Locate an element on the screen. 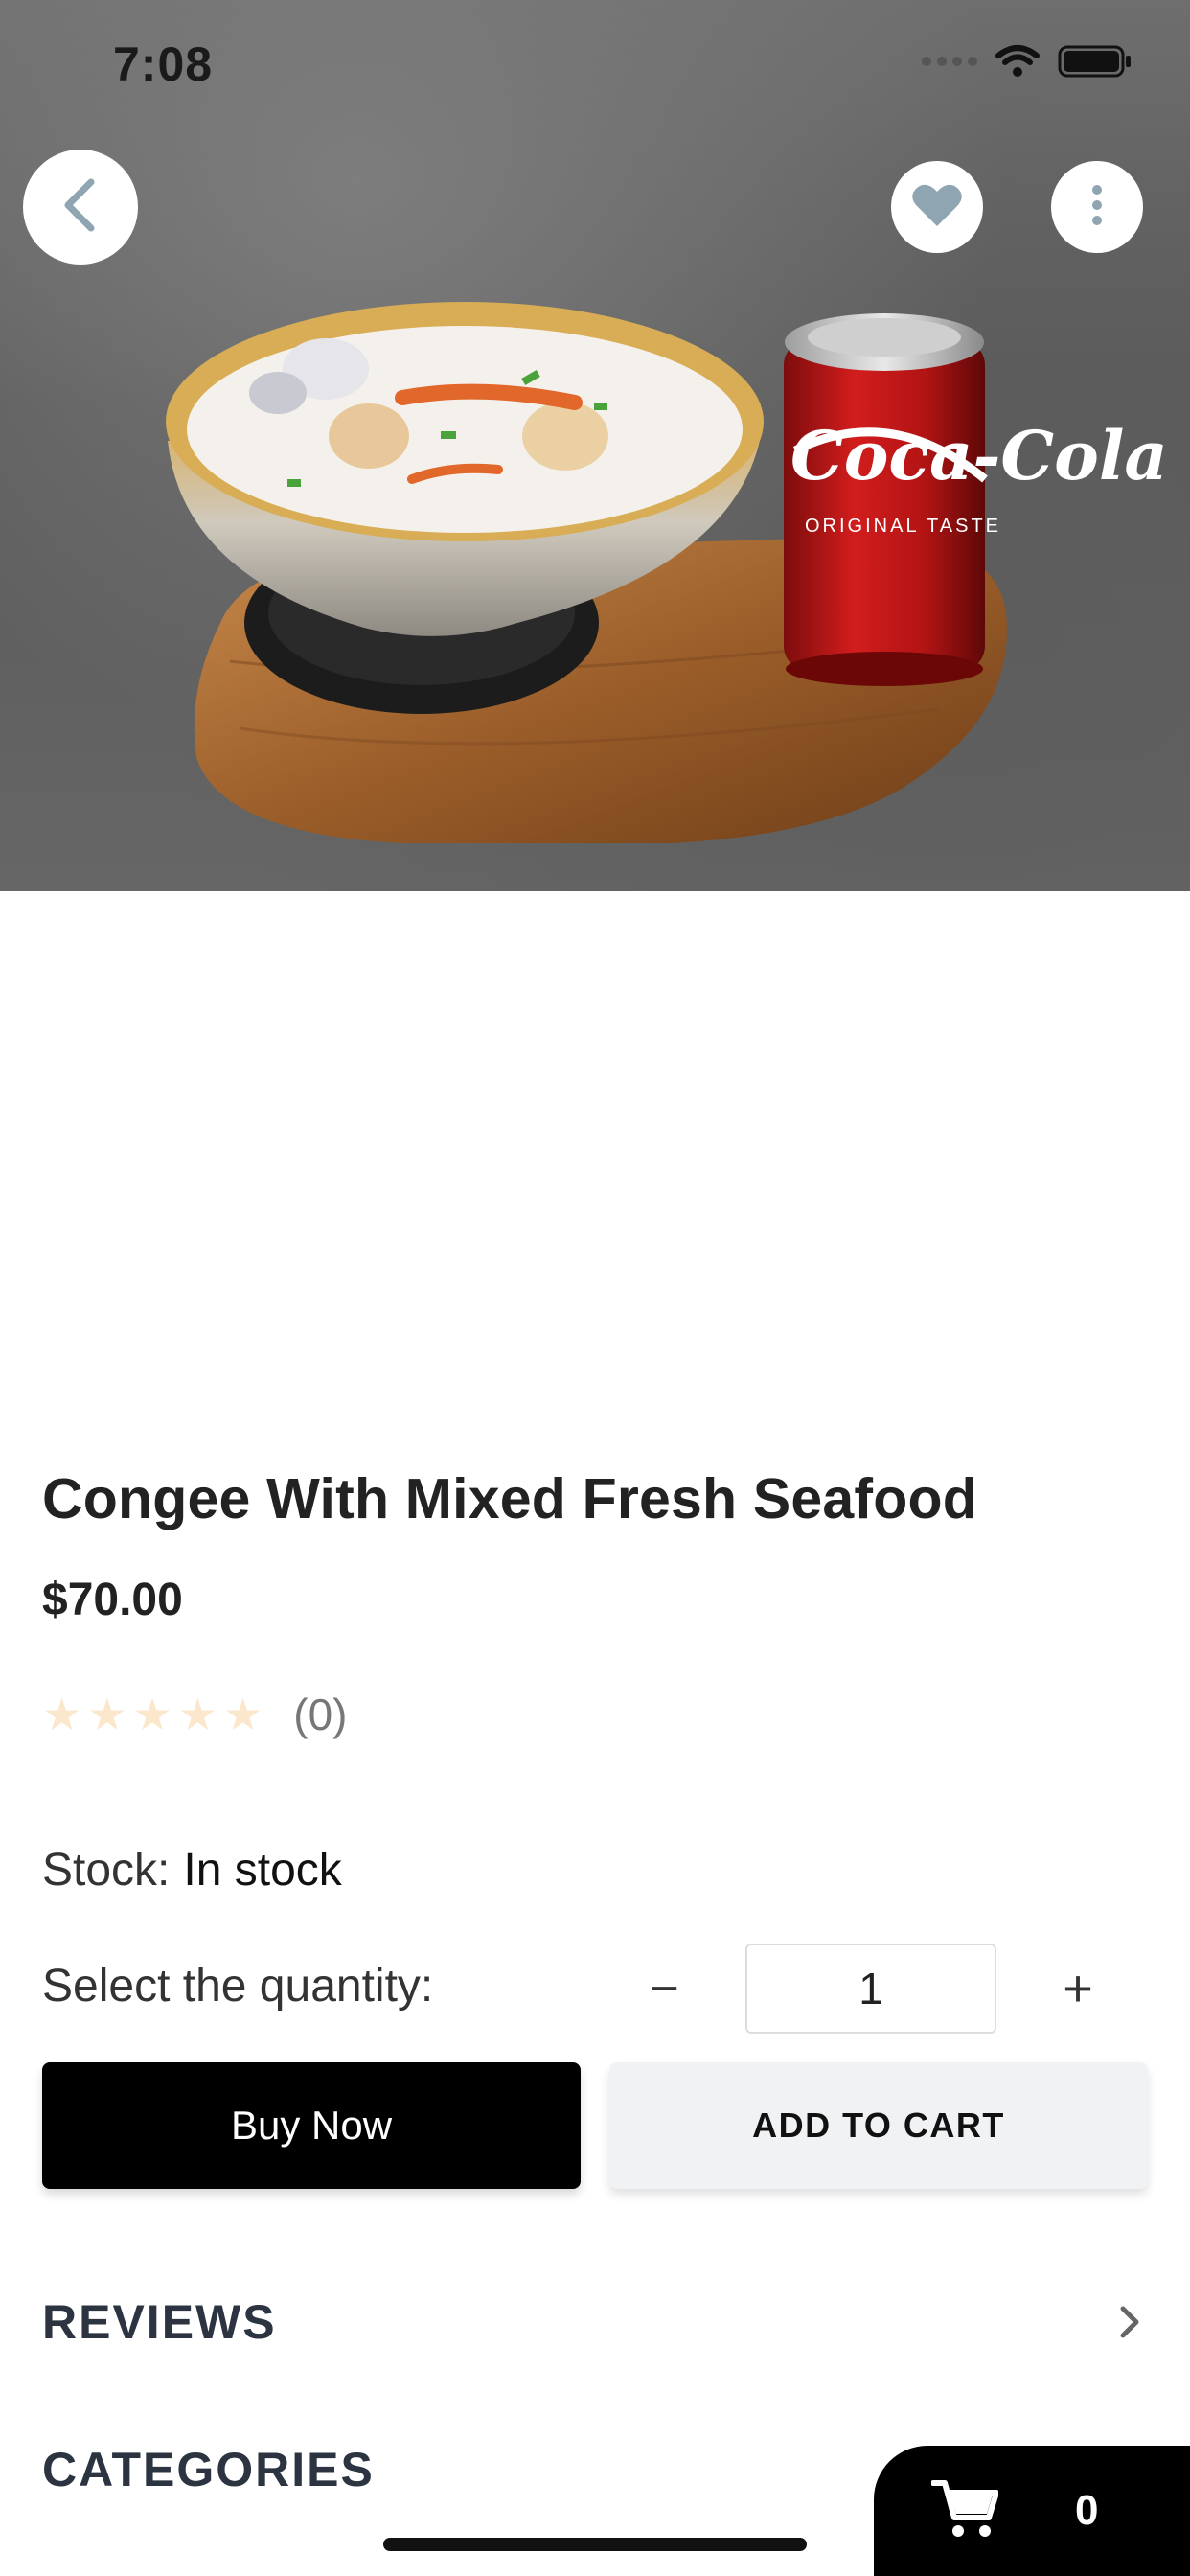  increase-quantity-button: + is located at coordinates (1077, 1989).